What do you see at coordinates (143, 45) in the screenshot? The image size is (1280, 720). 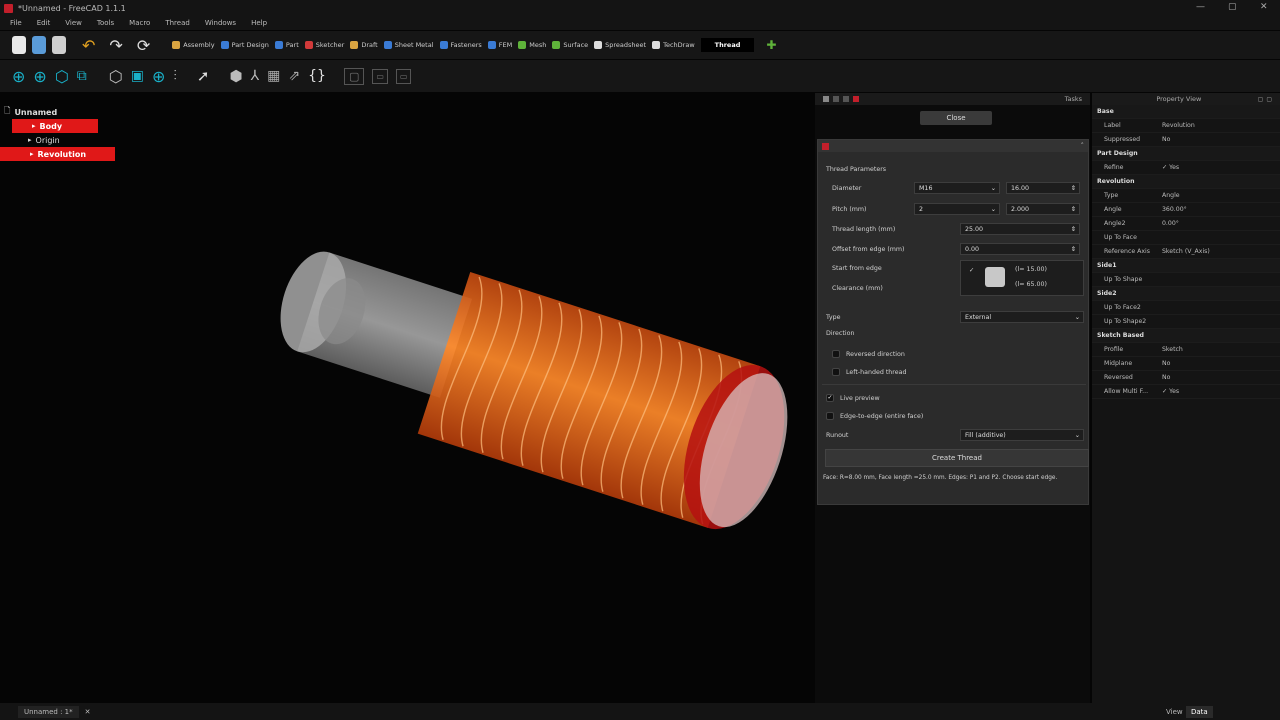 I see `refresh-icon: ⟳` at bounding box center [143, 45].